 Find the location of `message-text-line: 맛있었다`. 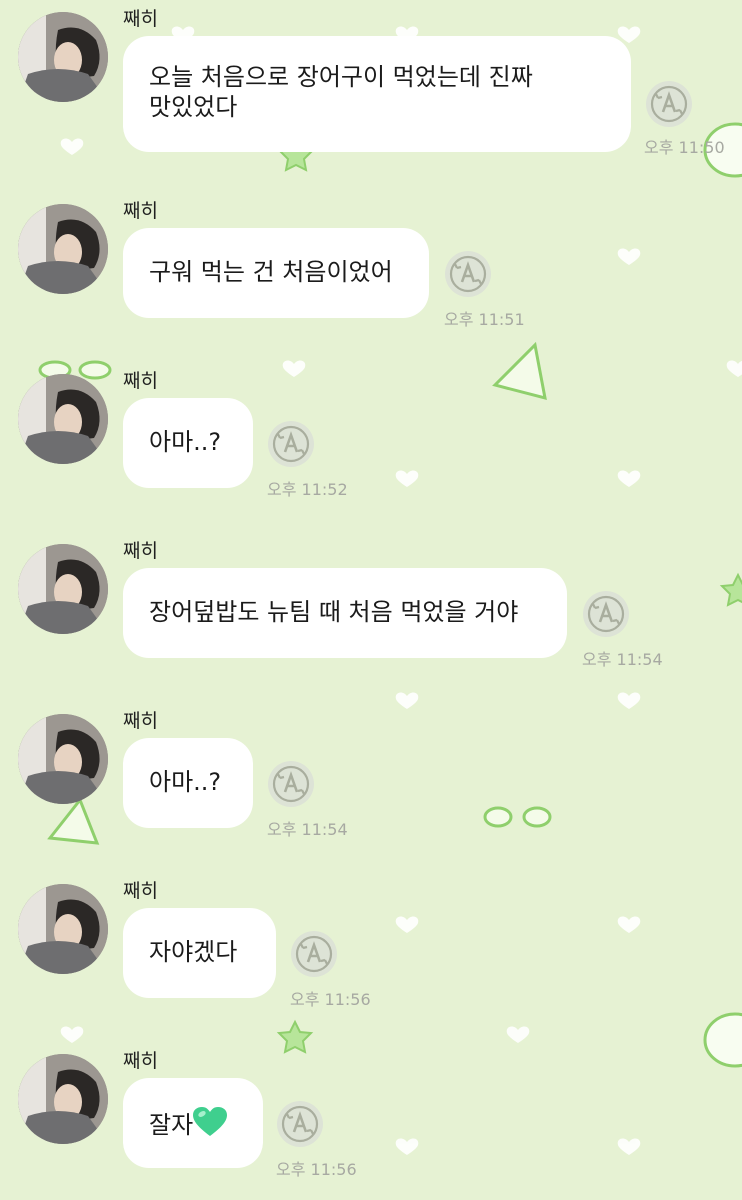

message-text-line: 맛있었다 is located at coordinates (193, 107).